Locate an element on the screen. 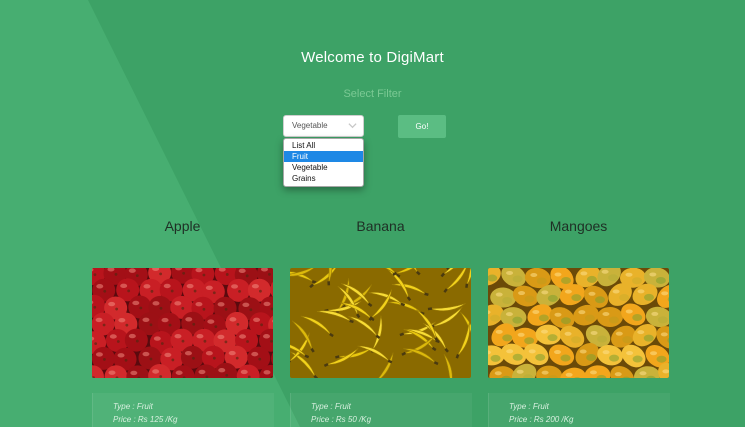  product-type-mangoes: Type : Fruit is located at coordinates (529, 406).